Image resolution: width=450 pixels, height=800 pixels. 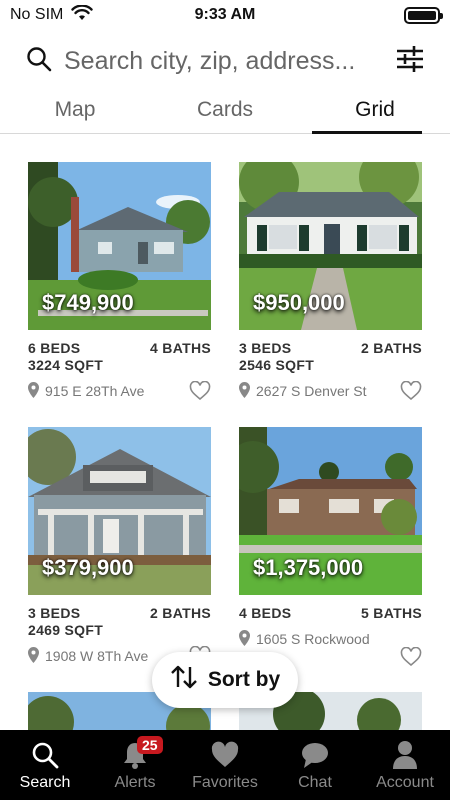 I want to click on listing-sqft: 2546 SQFT, so click(x=277, y=365).